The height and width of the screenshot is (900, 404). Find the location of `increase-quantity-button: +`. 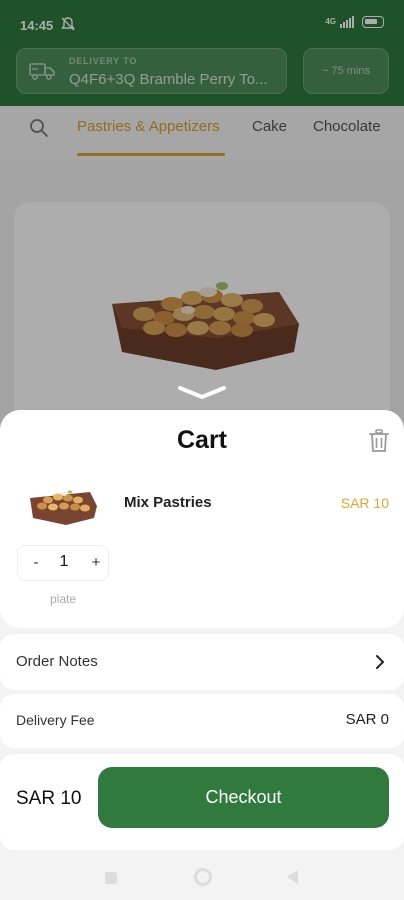

increase-quantity-button: + is located at coordinates (96, 562).